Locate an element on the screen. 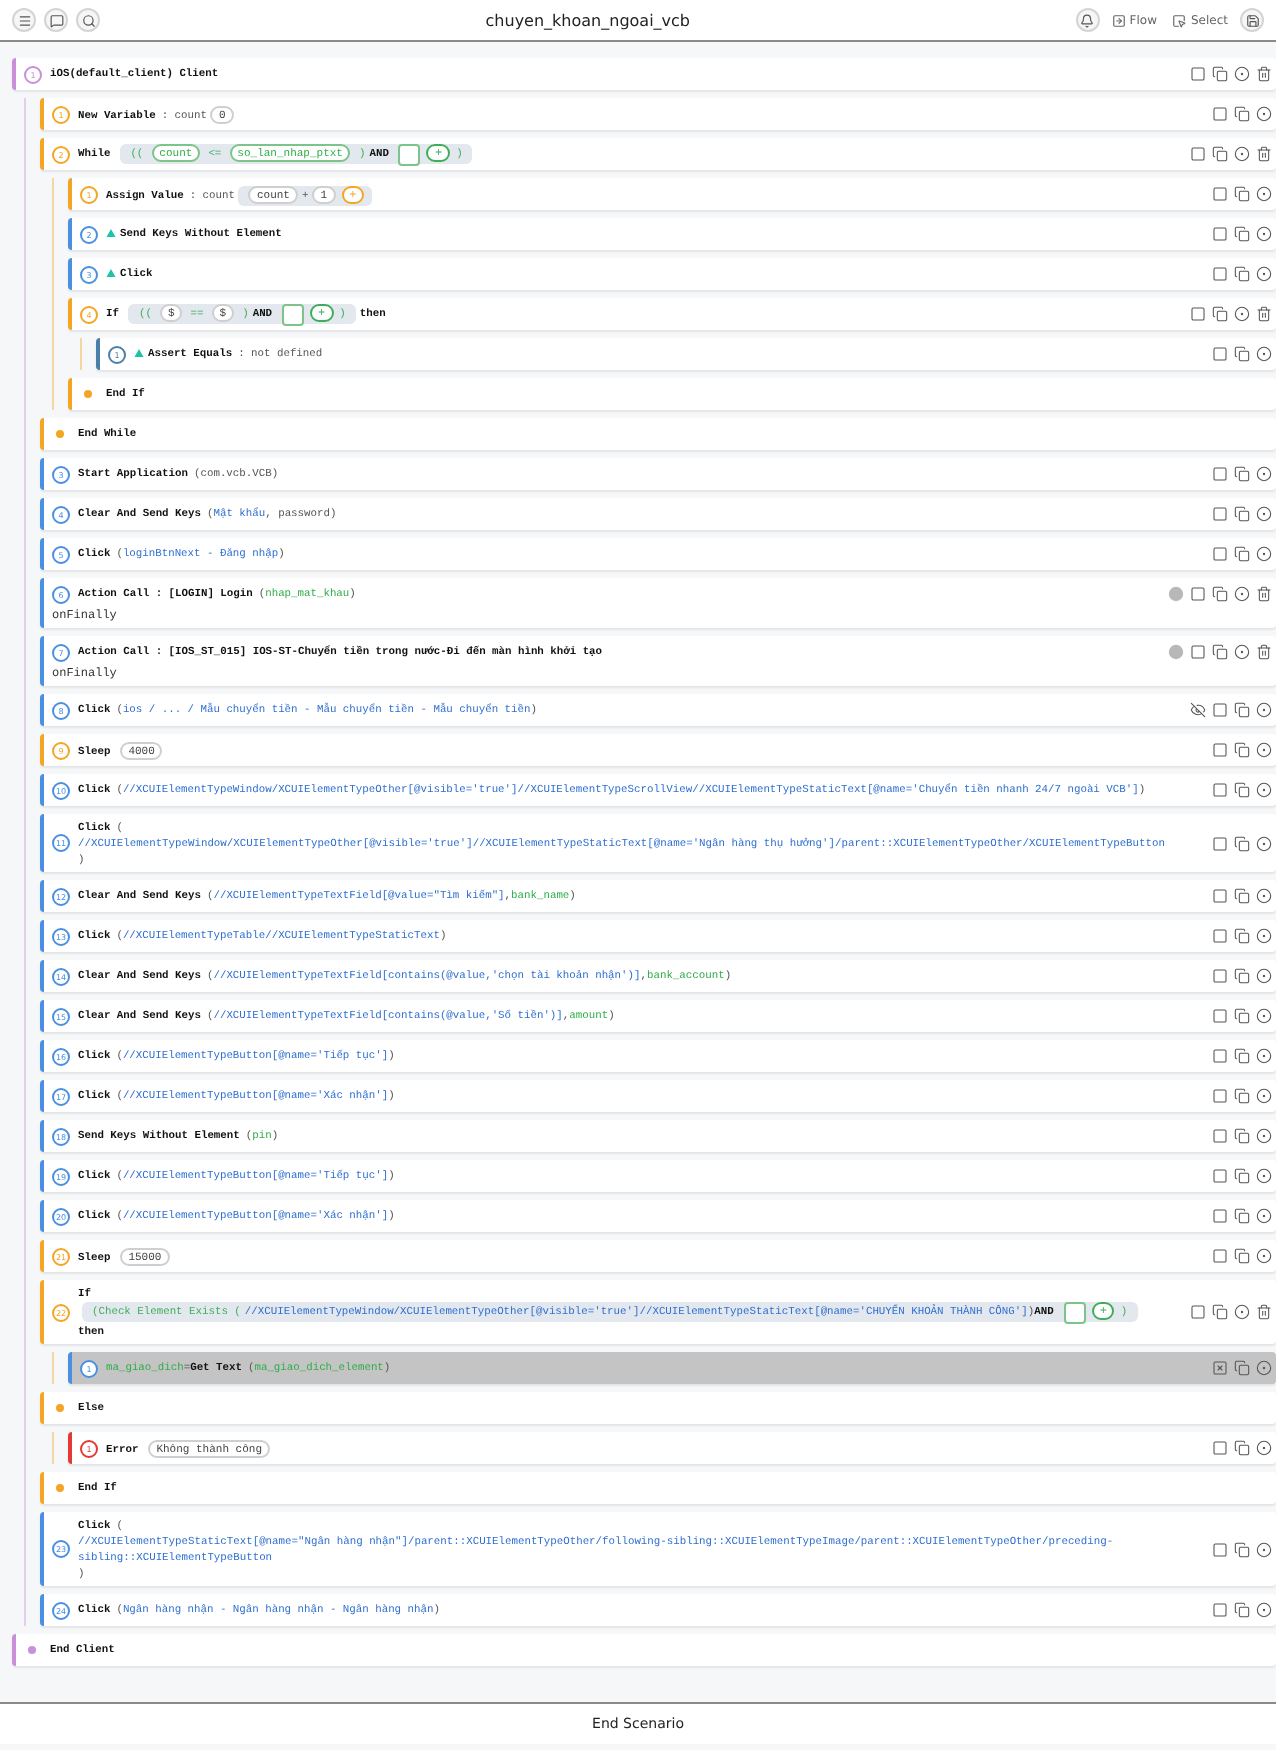 Image resolution: width=1276 pixels, height=1750 pixels. search-button is located at coordinates (88, 20).